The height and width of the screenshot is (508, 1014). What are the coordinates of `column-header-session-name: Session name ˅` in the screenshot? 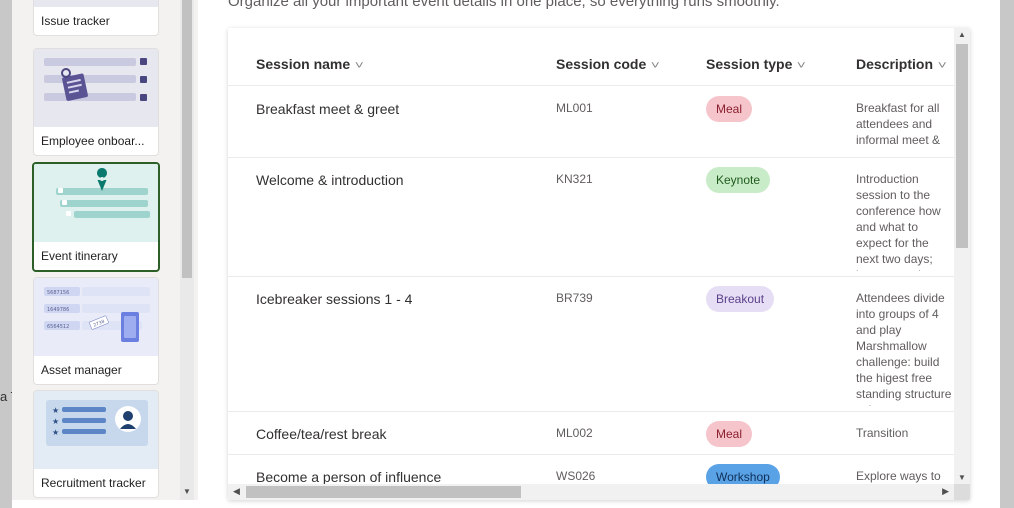 It's located at (310, 64).